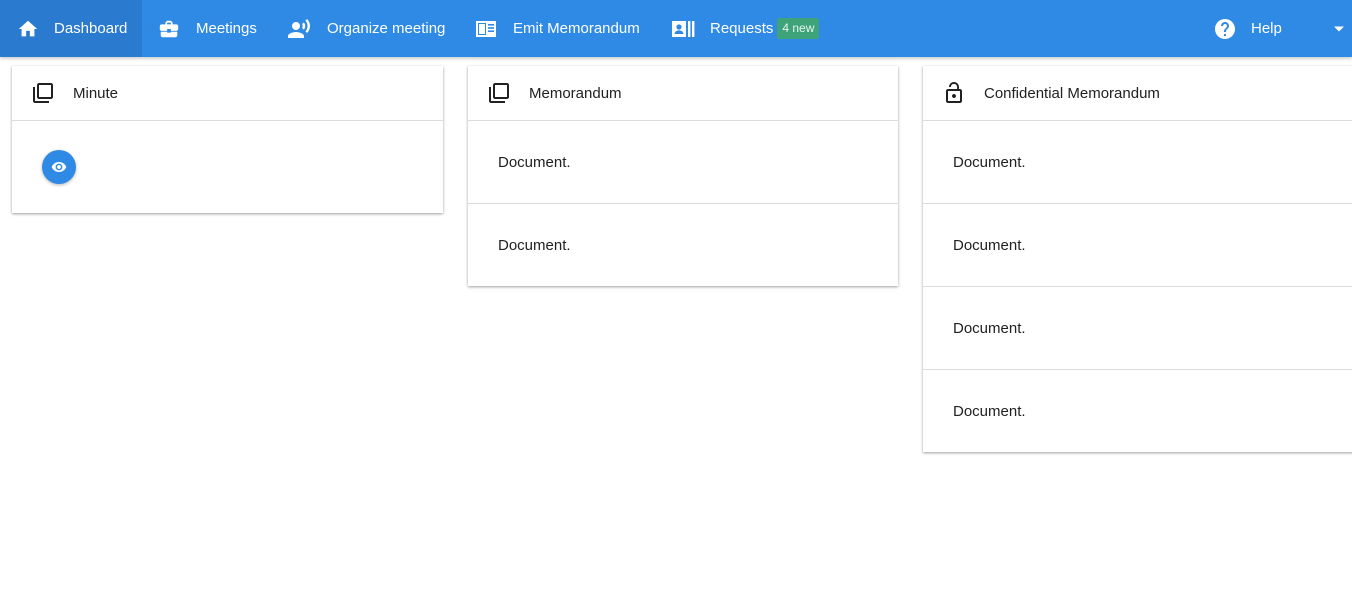 Image resolution: width=1352 pixels, height=609 pixels. I want to click on nav-help: Help, so click(1247, 28).